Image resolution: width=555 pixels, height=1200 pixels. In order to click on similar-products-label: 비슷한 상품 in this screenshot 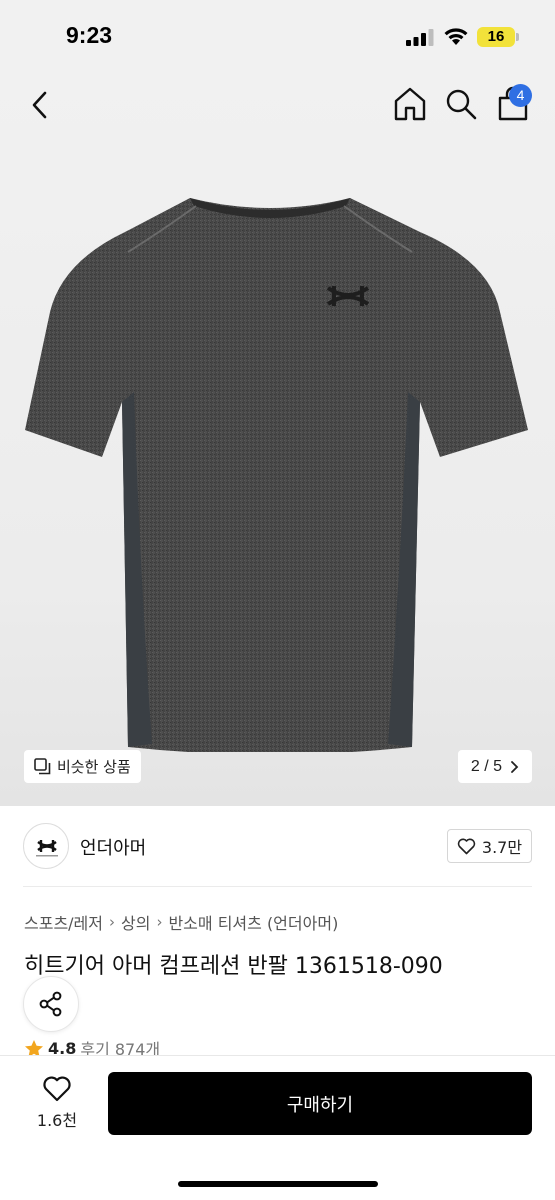, I will do `click(94, 767)`.